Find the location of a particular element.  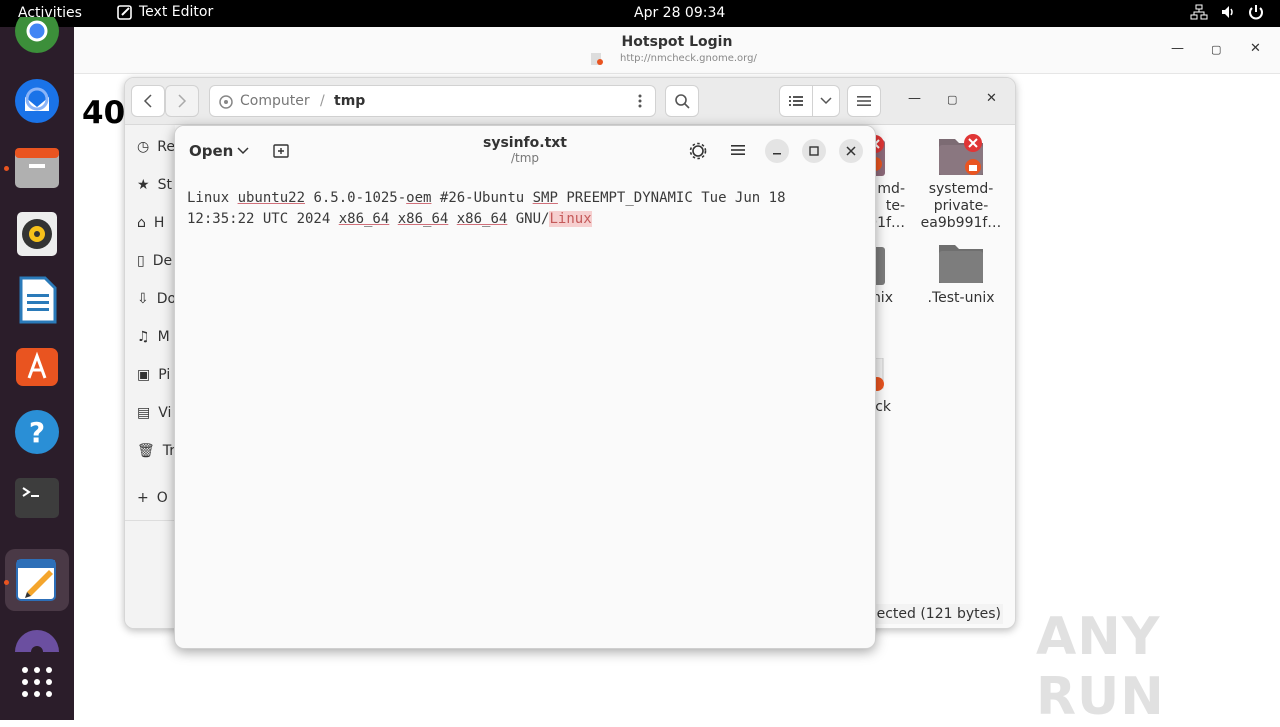

hotspot-content-heading: 40 is located at coordinates (104, 113).